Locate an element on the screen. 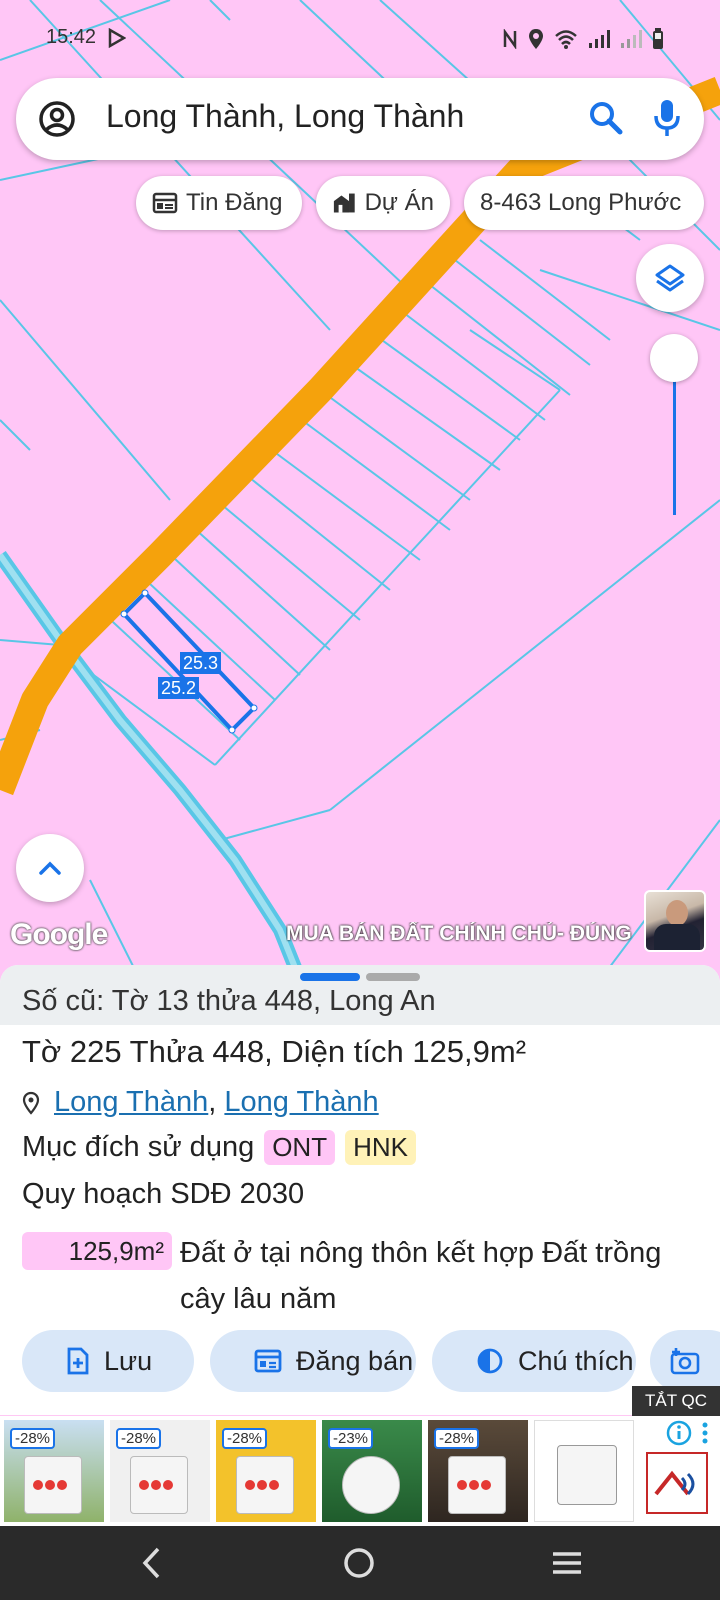 This screenshot has width=720, height=1600. status-bar: 15:42 is located at coordinates (360, 38).